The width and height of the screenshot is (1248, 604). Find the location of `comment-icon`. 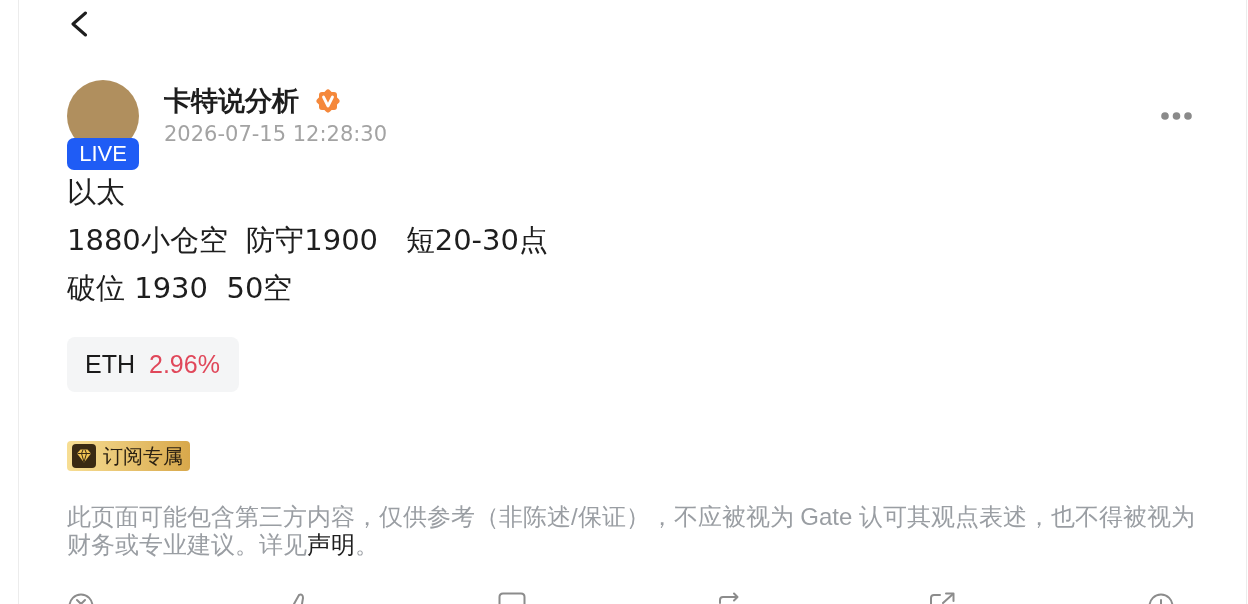

comment-icon is located at coordinates (512, 598).